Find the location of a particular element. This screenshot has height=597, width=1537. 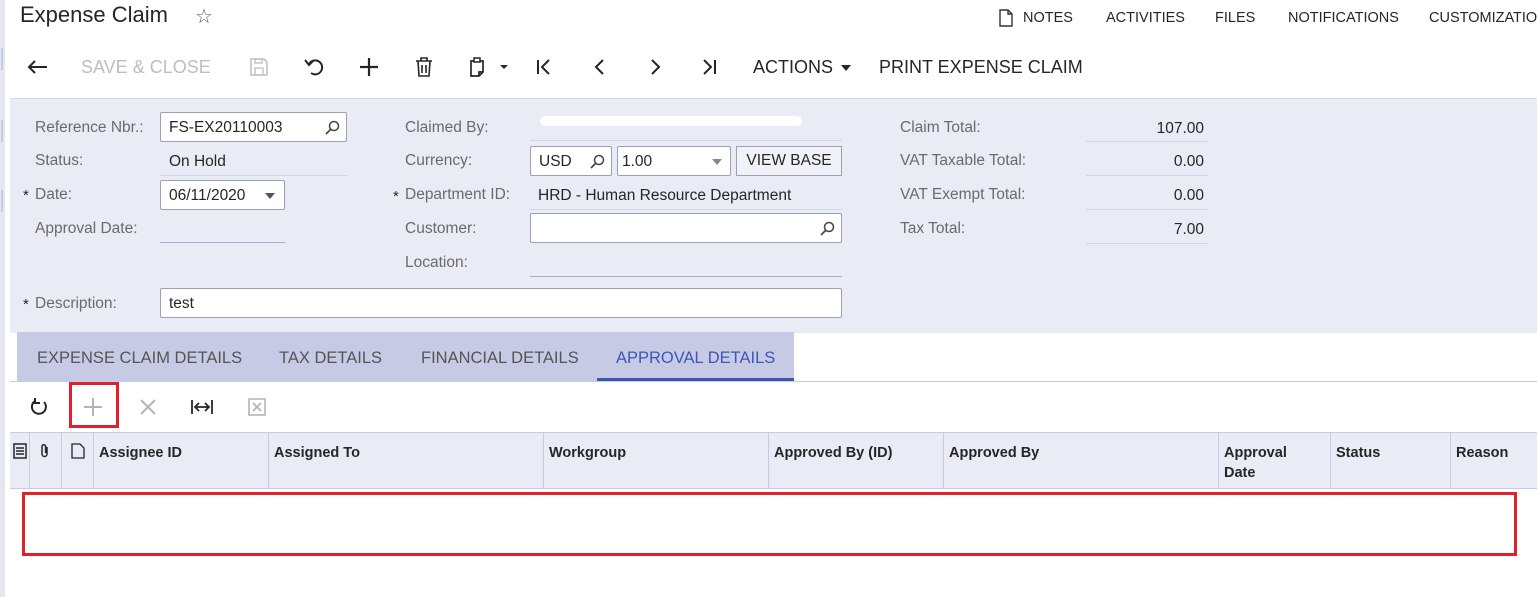

col-approval-date: Approval Date is located at coordinates (1275, 461).